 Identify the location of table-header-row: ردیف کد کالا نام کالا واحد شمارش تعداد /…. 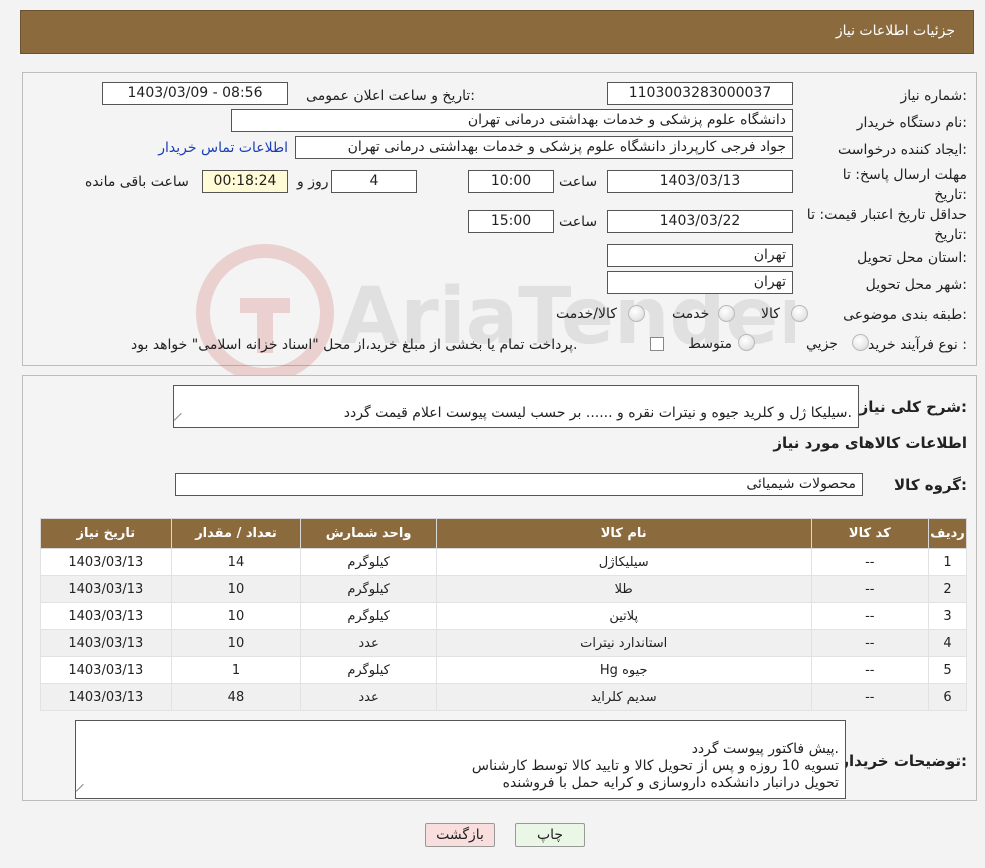
(503, 533).